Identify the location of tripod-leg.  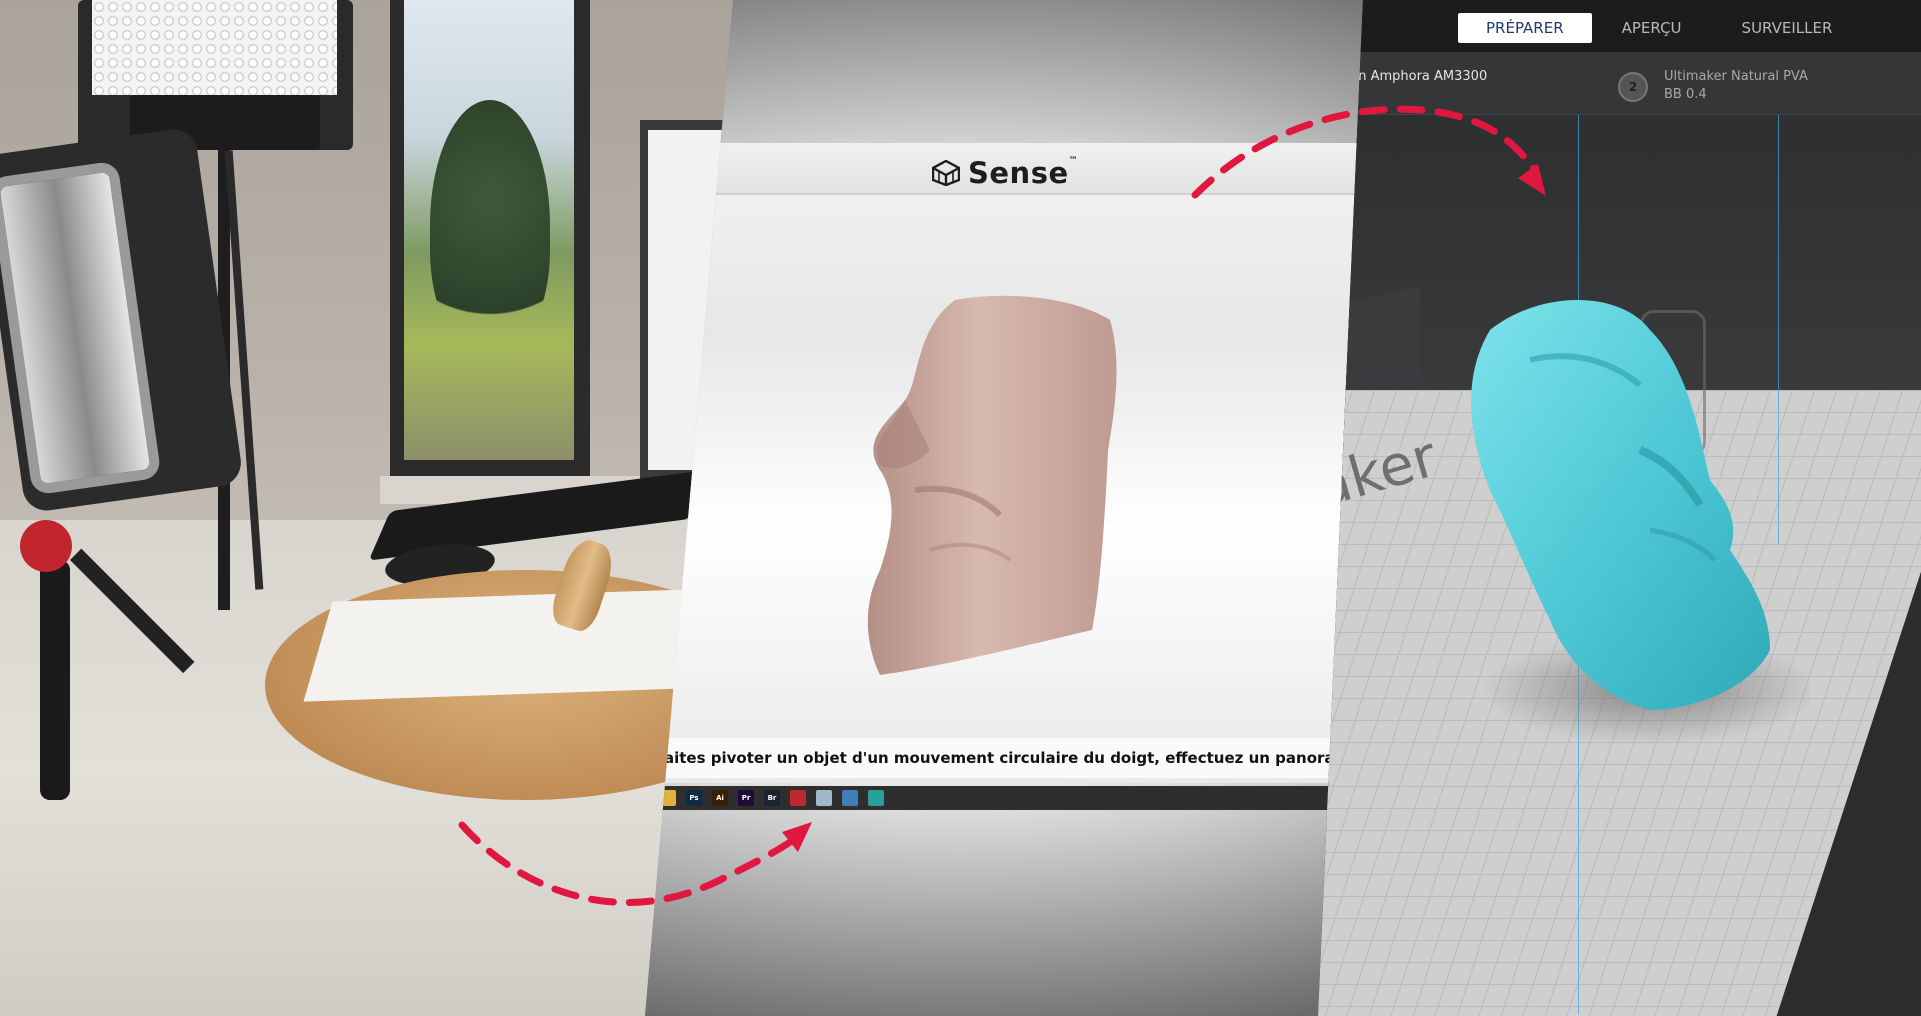
(55, 680).